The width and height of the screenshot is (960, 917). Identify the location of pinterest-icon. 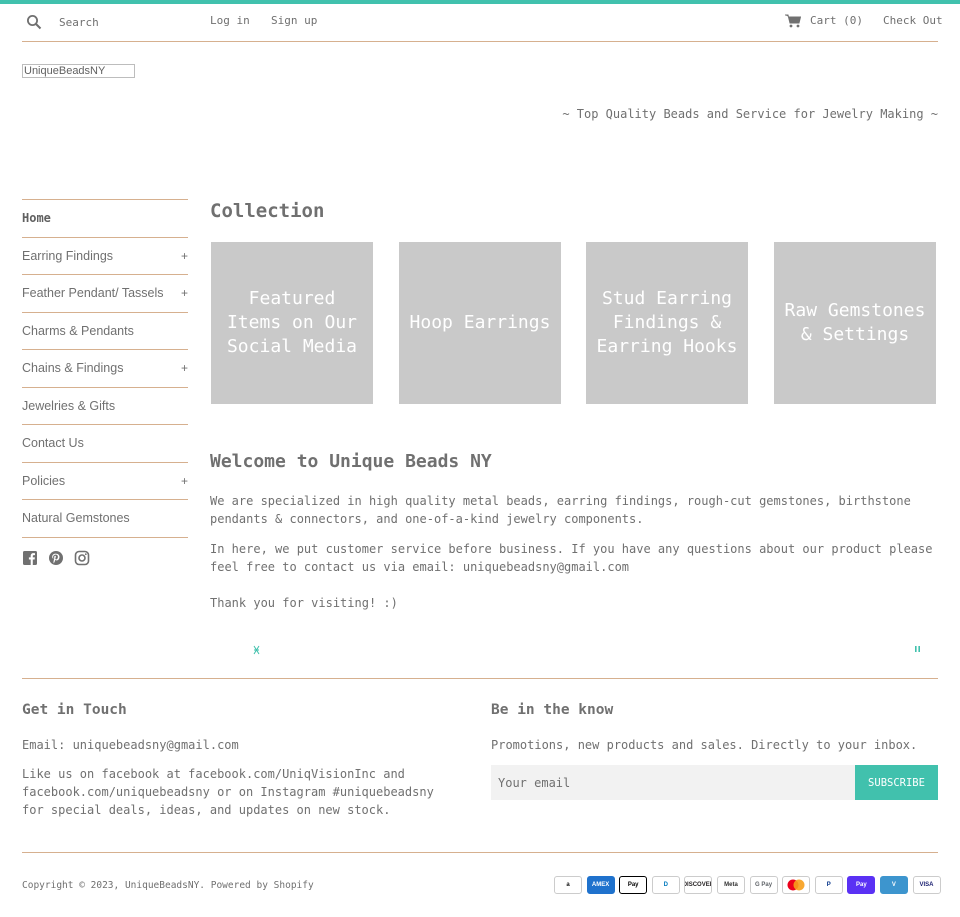
(56, 558).